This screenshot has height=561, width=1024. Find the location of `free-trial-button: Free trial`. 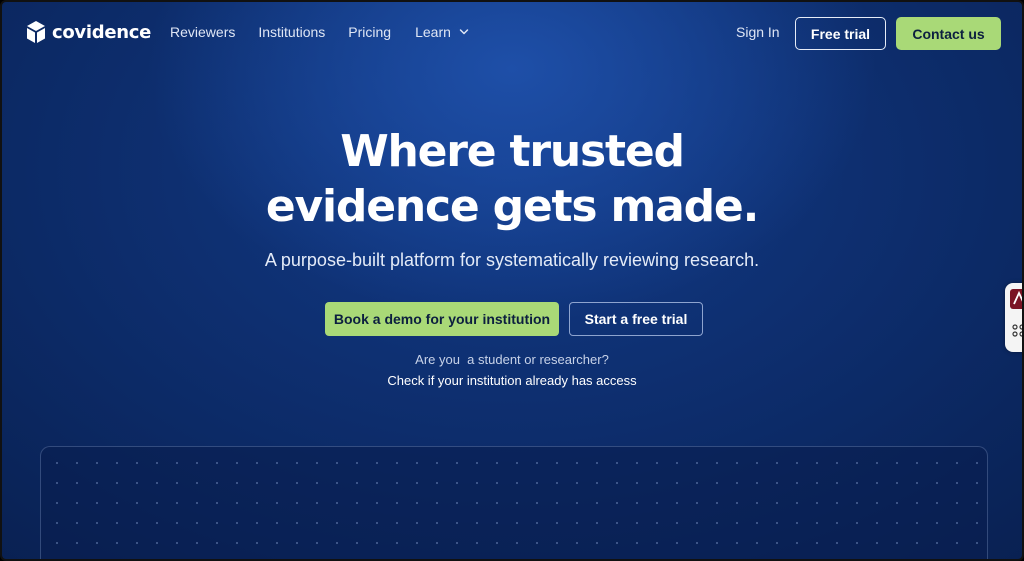

free-trial-button: Free trial is located at coordinates (840, 33).